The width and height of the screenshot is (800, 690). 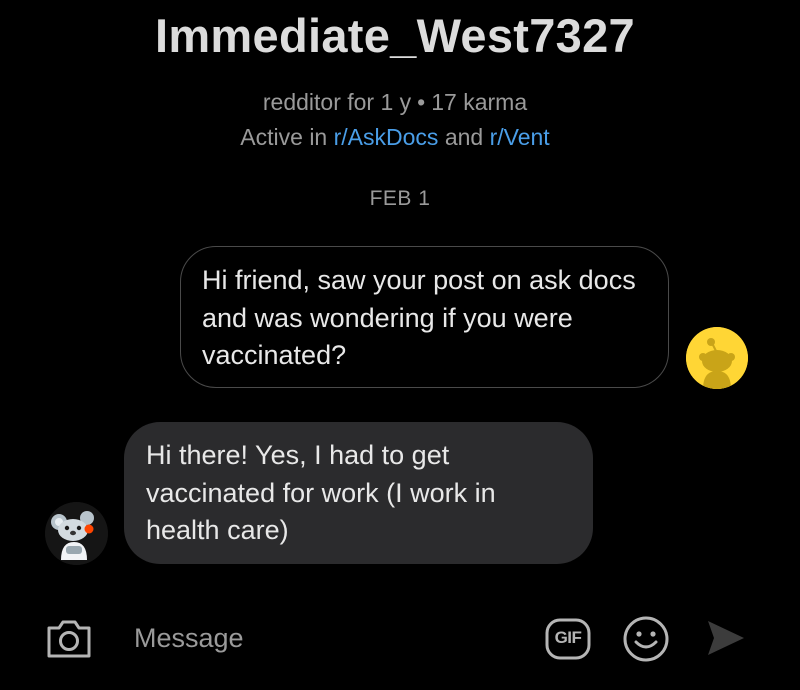 I want to click on gif-button: GIF, so click(x=568, y=639).